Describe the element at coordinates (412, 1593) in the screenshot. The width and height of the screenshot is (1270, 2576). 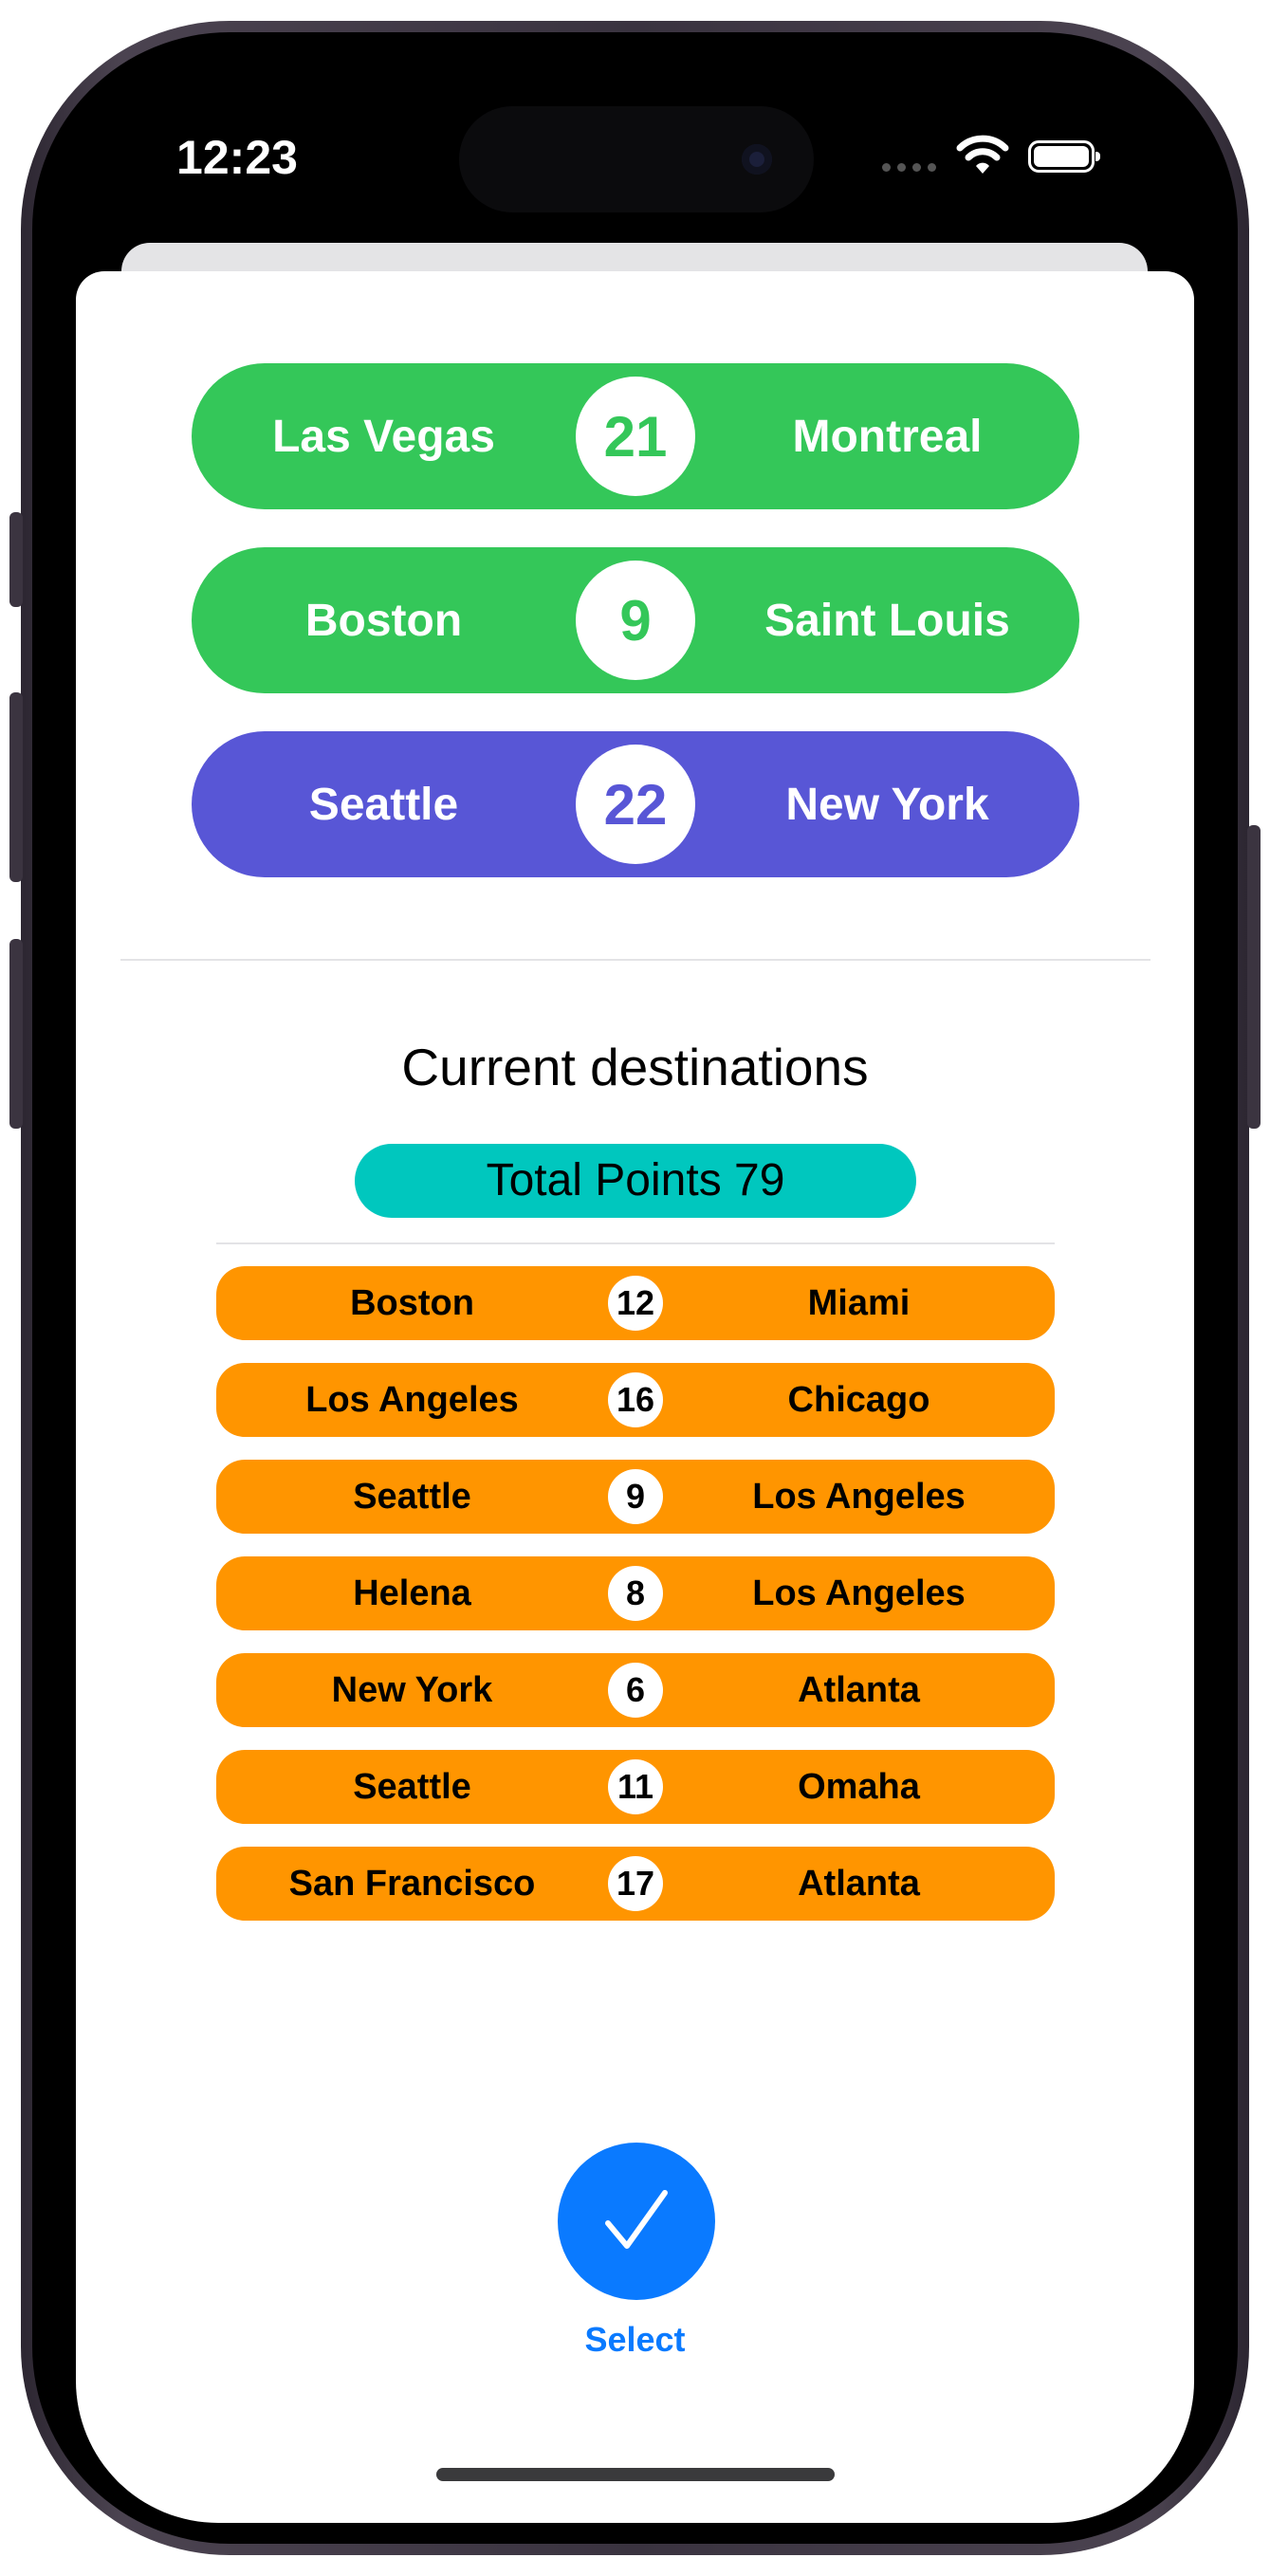
I see `destination-from: Helena` at that location.